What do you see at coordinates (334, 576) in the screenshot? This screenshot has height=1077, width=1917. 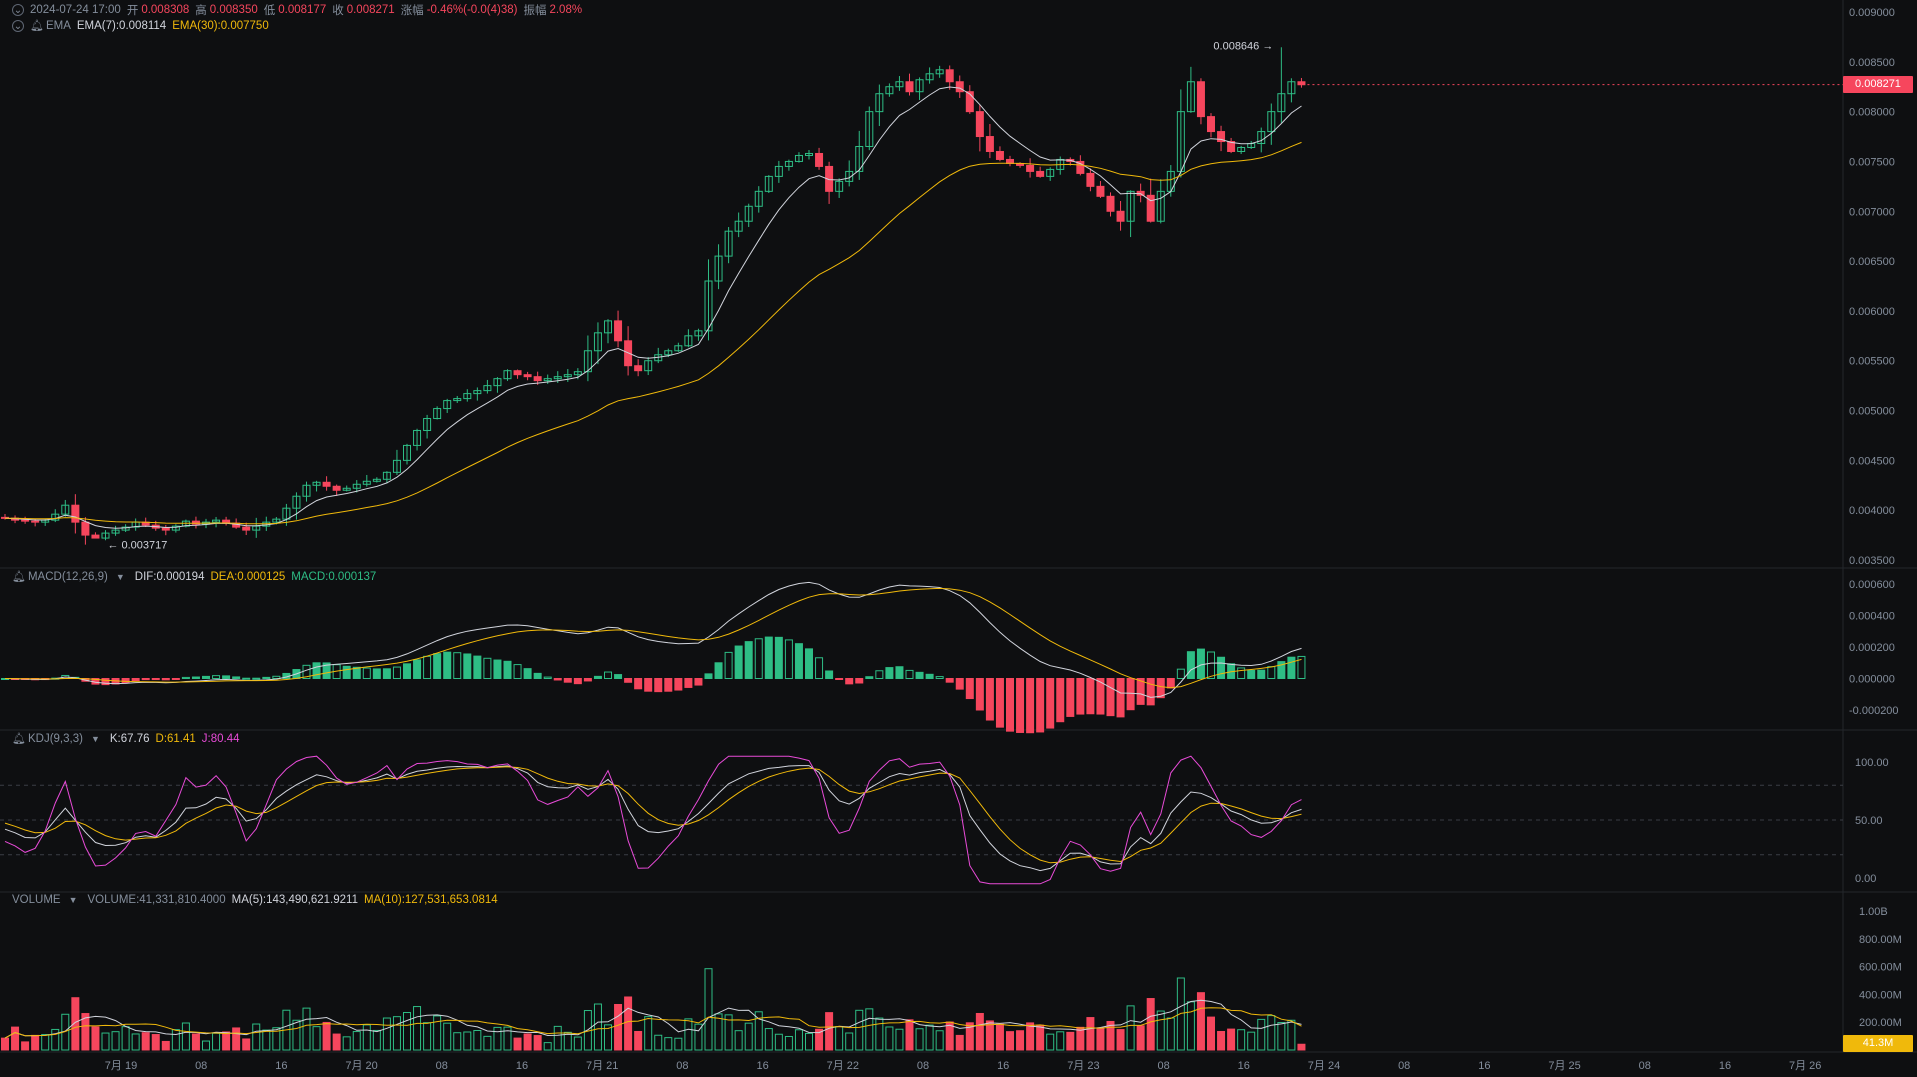 I see `macd-value: MACD:0.000137` at bounding box center [334, 576].